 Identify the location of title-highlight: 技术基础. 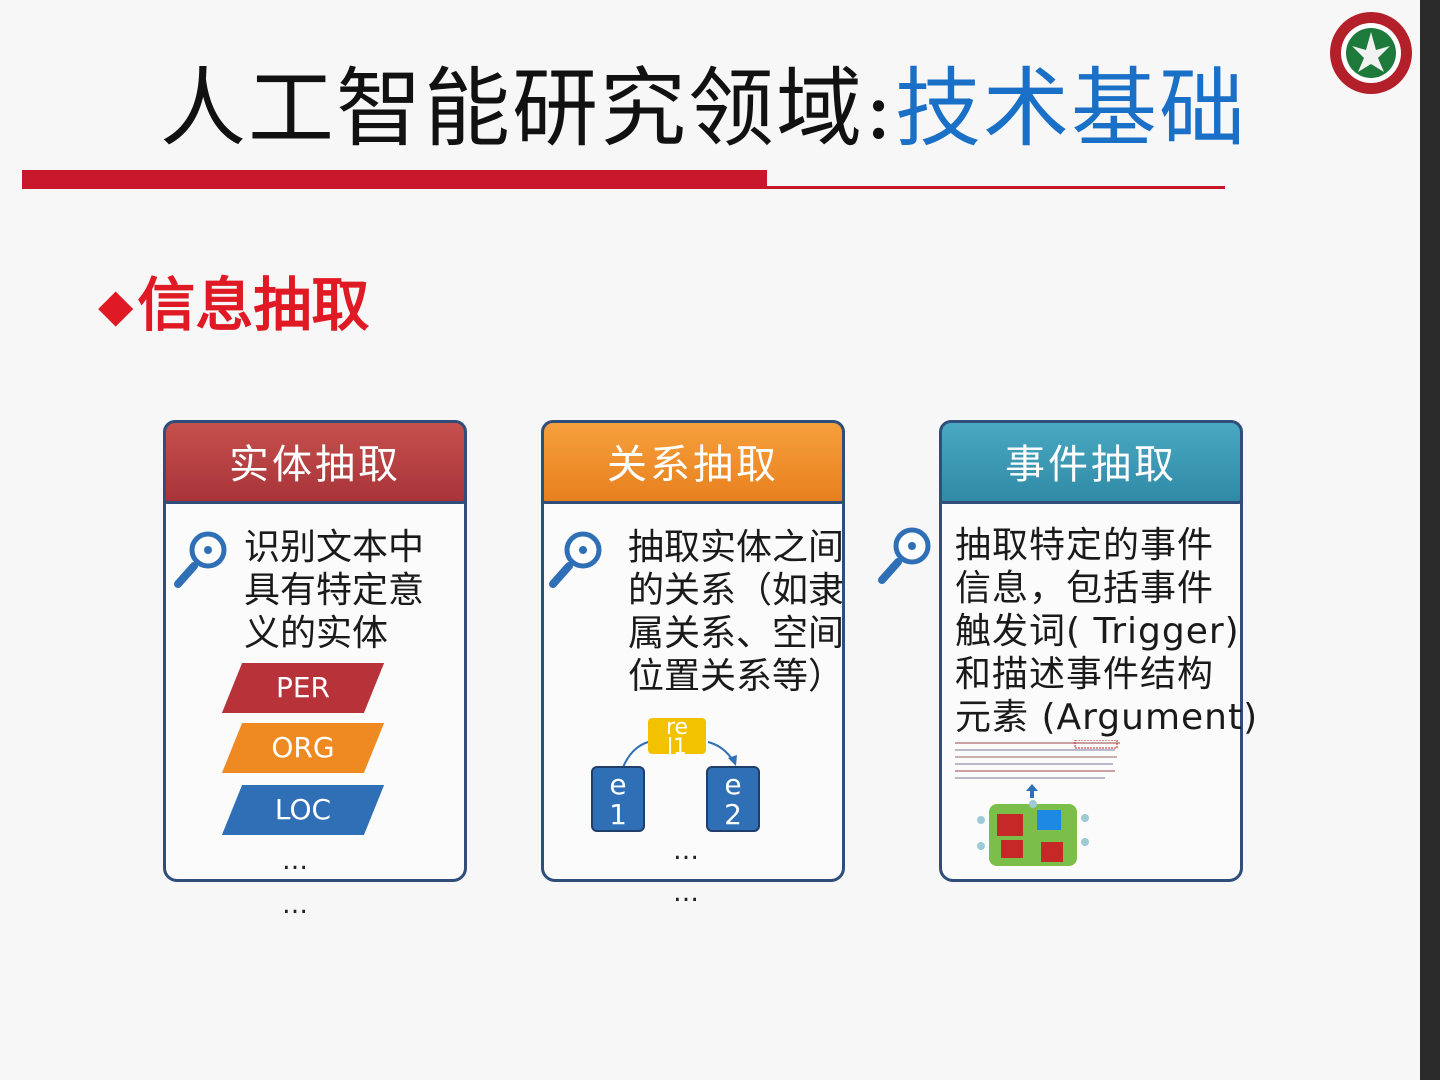
(1070, 109).